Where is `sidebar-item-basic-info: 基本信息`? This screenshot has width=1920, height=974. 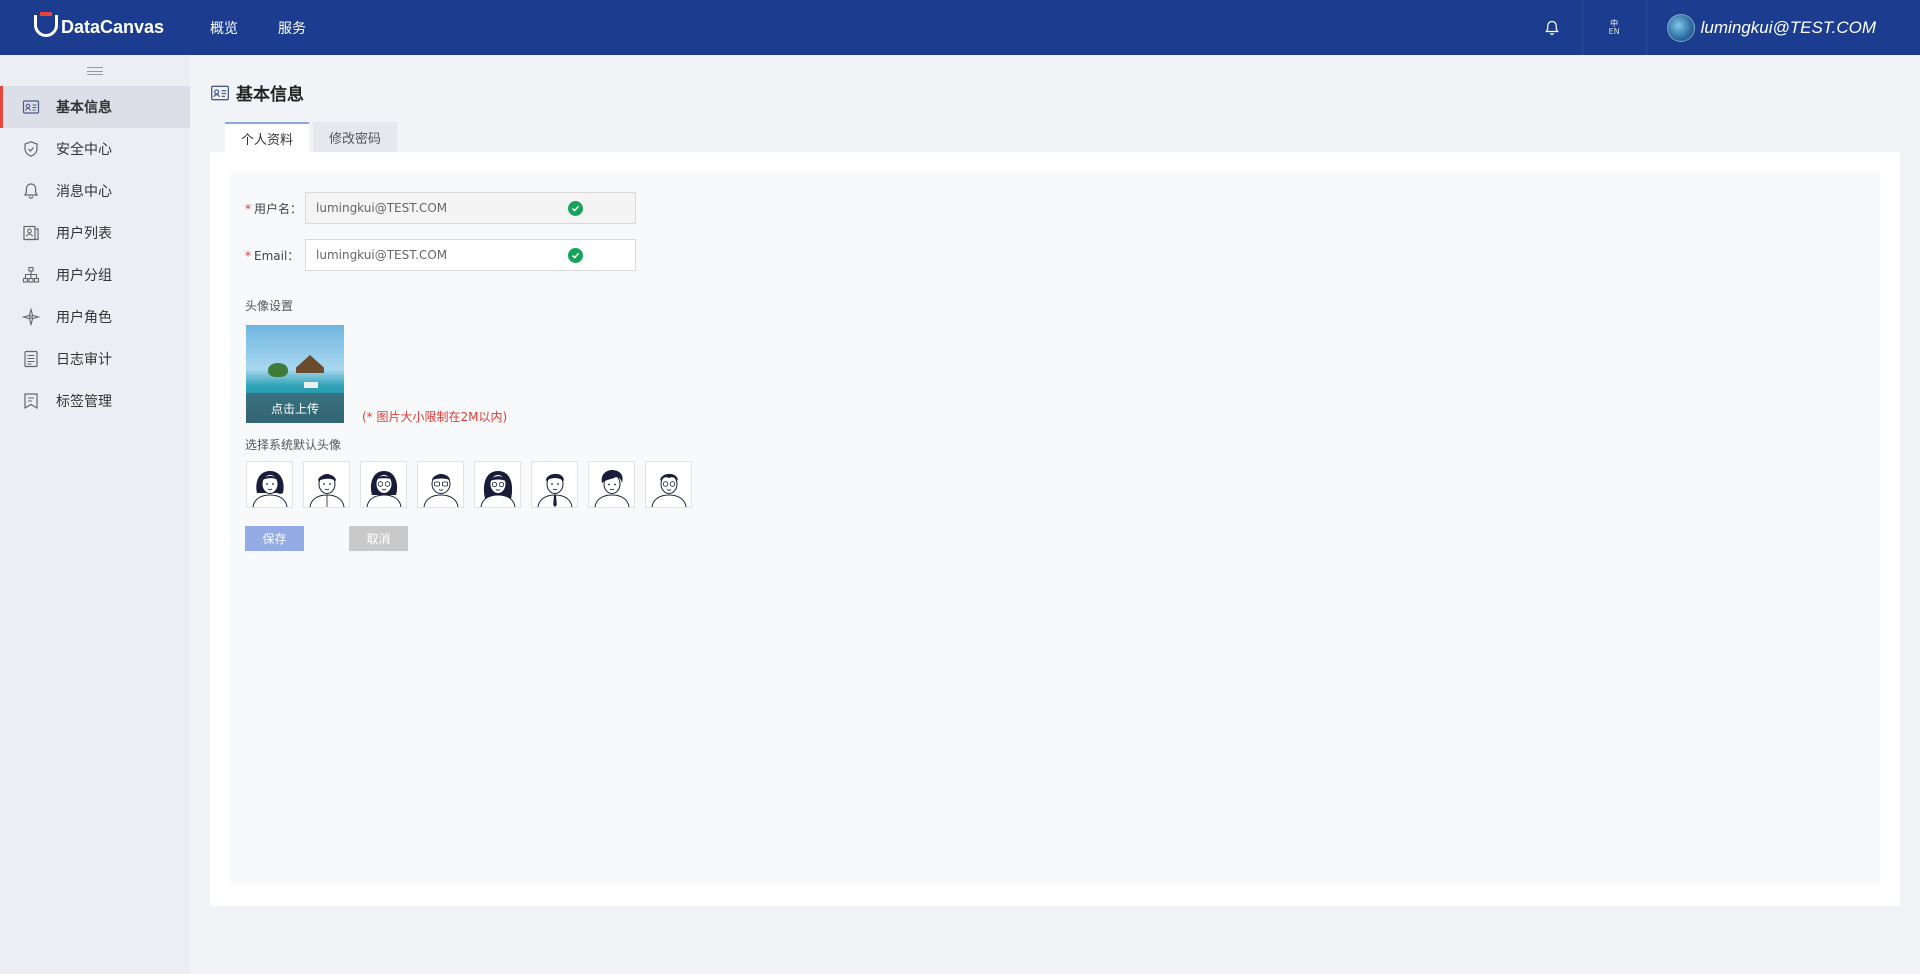 sidebar-item-basic-info: 基本信息 is located at coordinates (95, 107).